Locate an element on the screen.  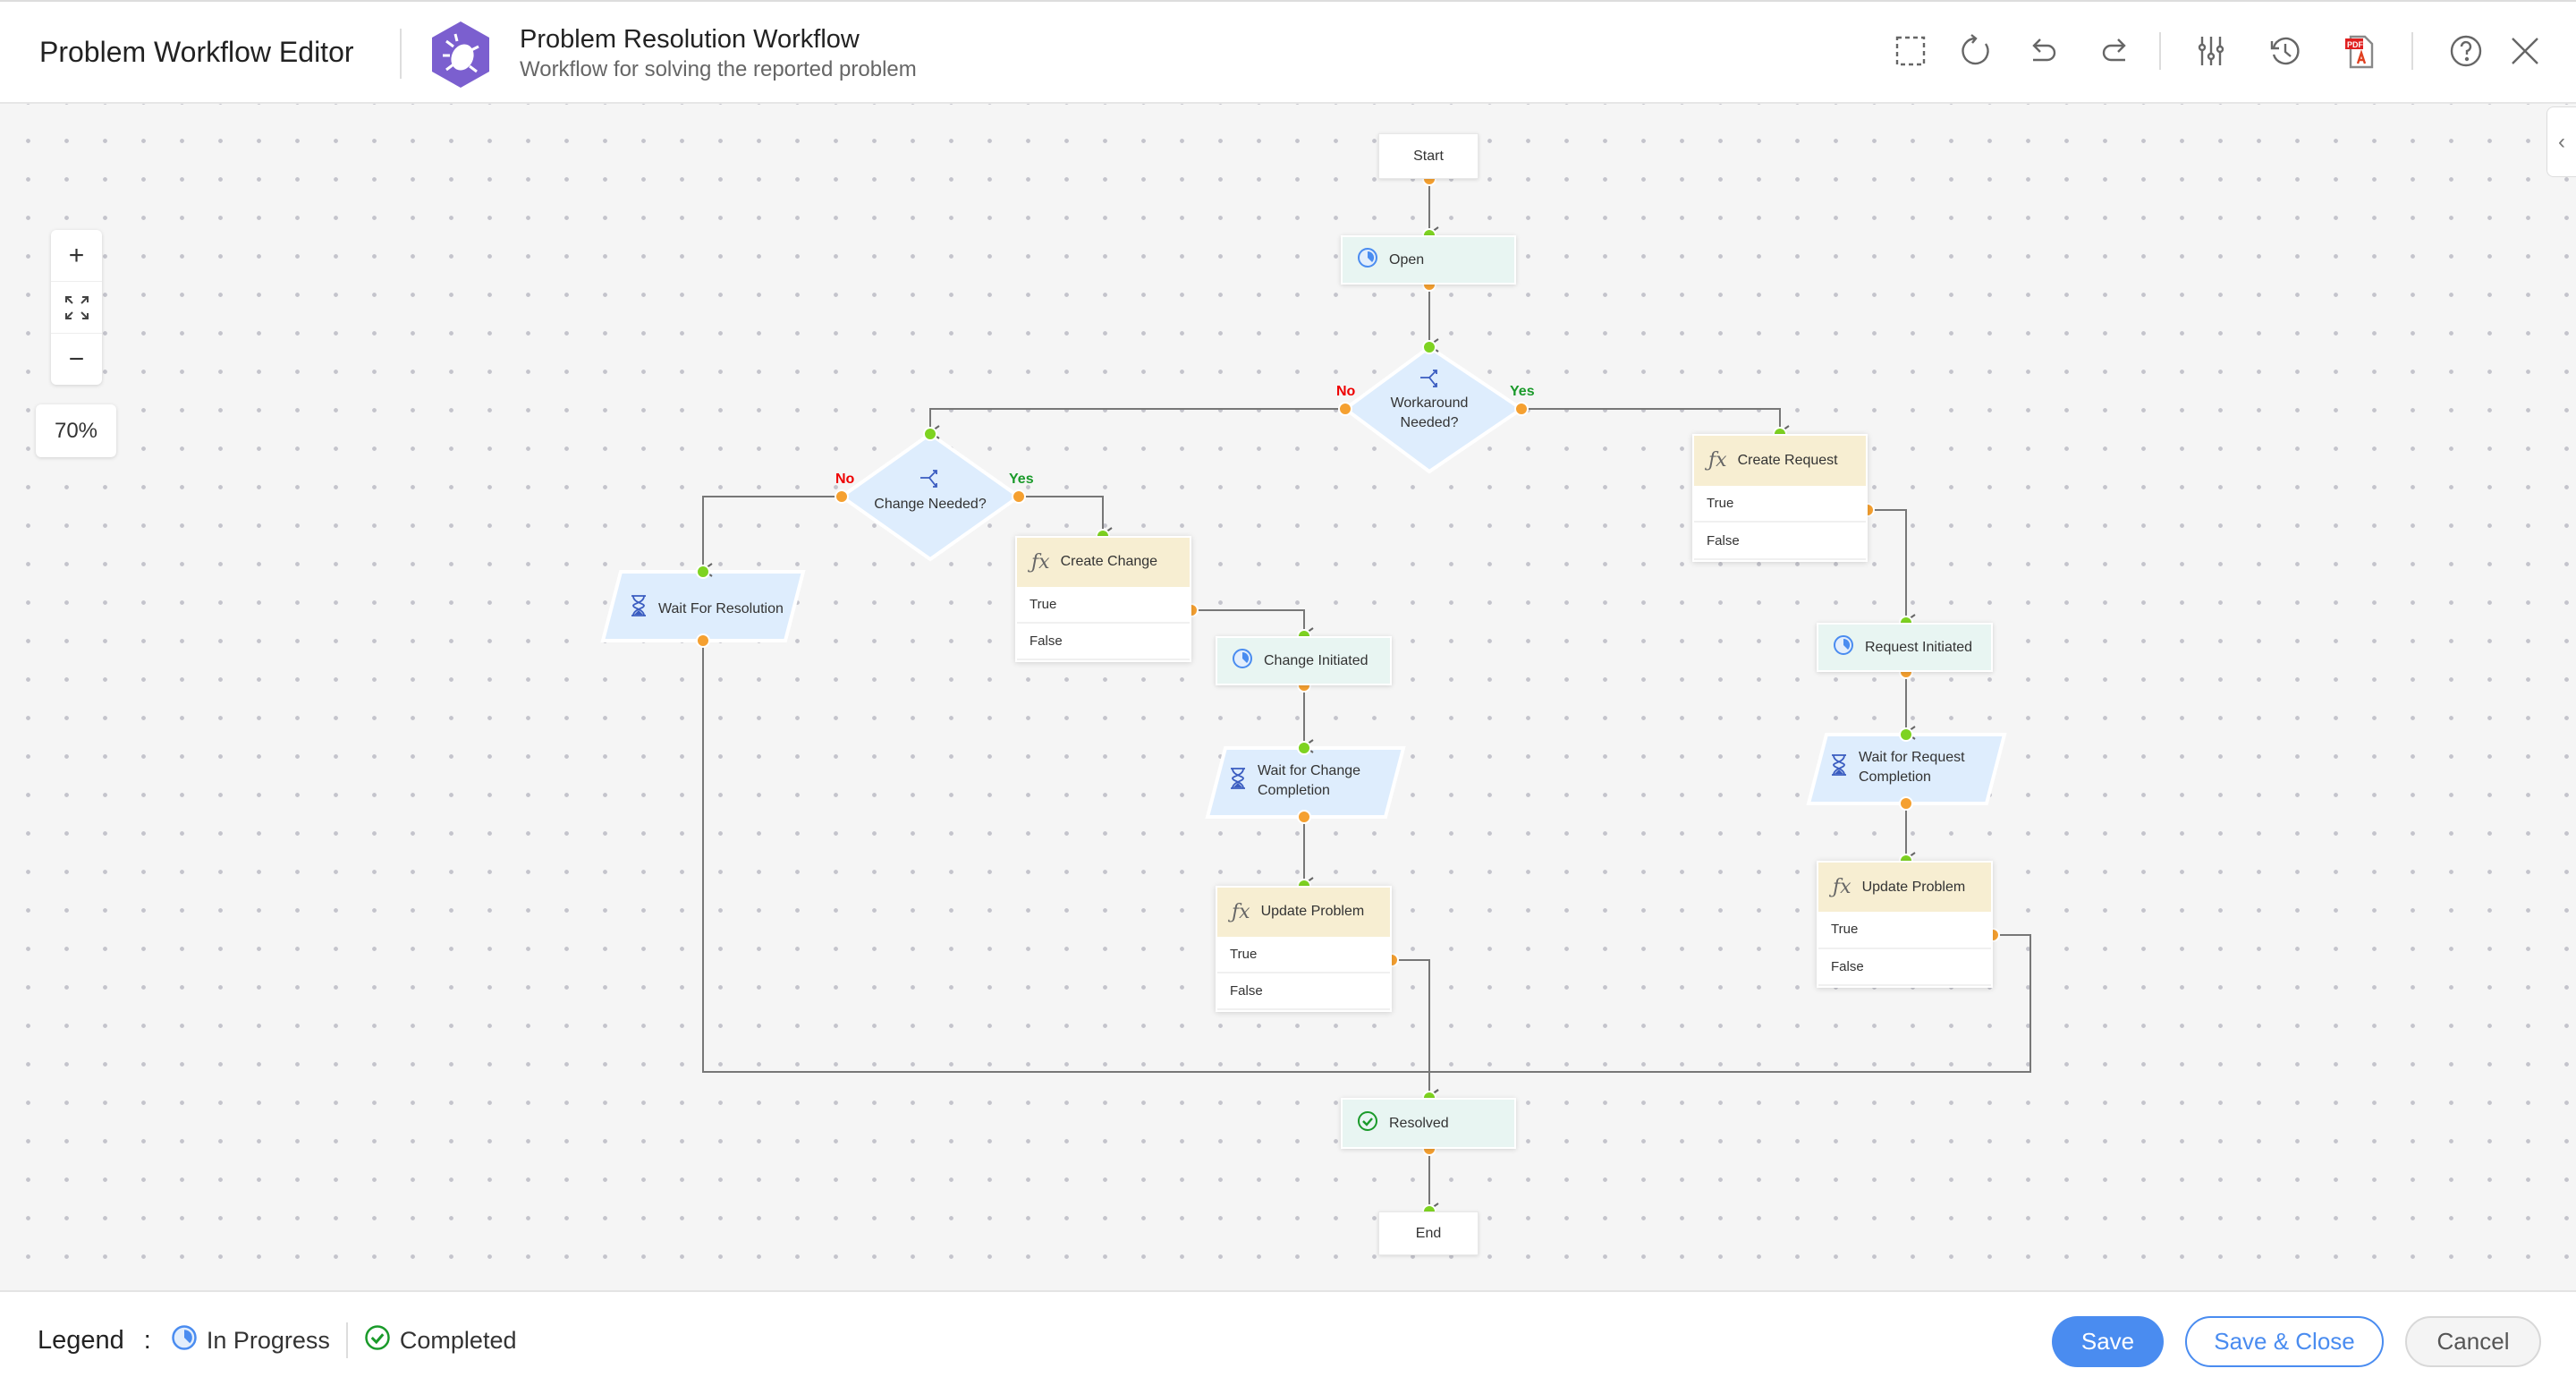
legend-item-label: Completed is located at coordinates (458, 1340).